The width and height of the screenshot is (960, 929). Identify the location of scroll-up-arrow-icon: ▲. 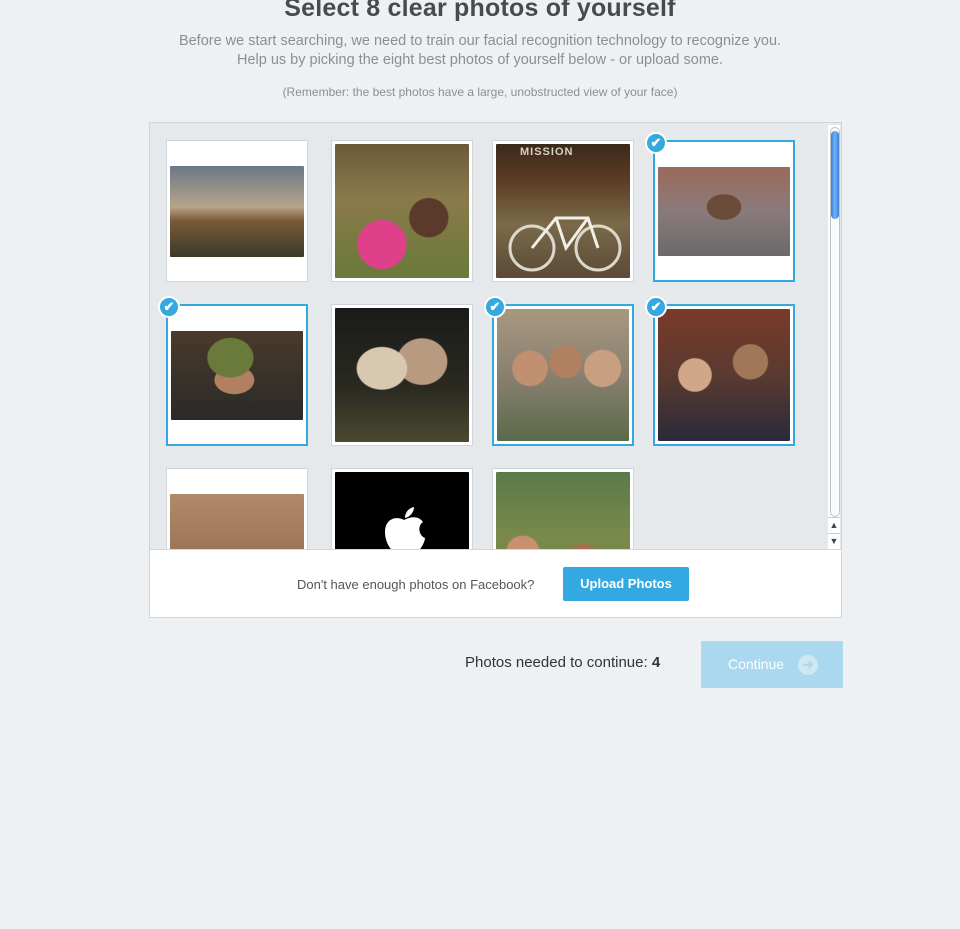
(834, 524).